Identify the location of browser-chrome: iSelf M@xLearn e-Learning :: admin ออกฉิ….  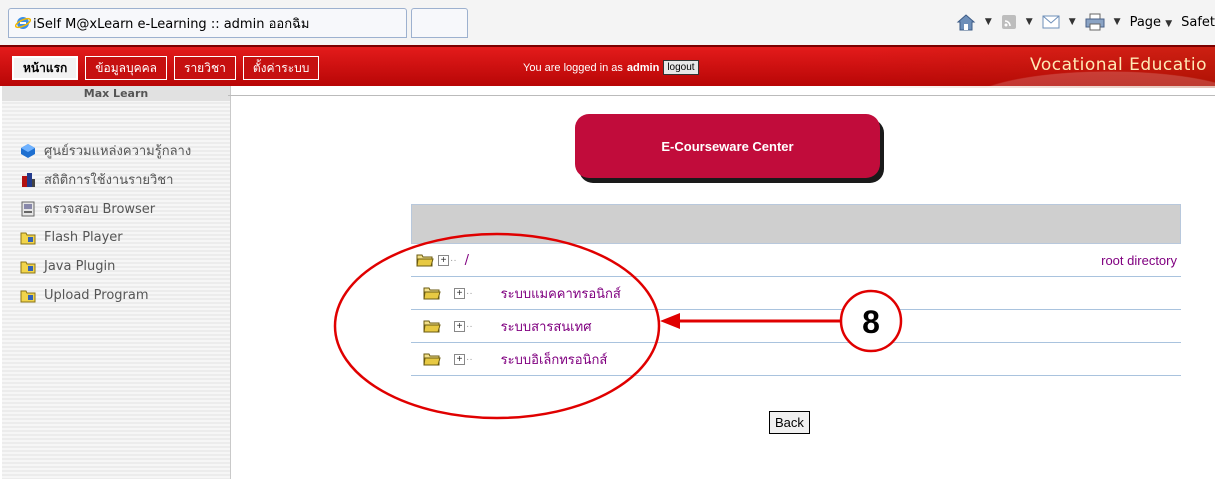
(607, 22).